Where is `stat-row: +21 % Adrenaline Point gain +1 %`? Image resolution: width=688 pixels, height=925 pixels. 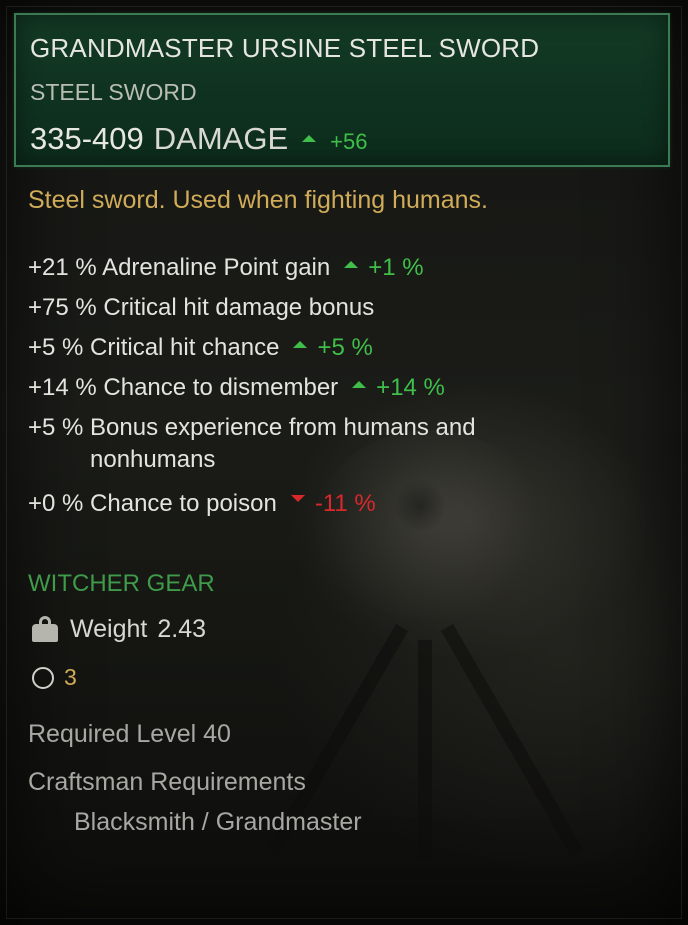 stat-row: +21 % Adrenaline Point gain +1 % is located at coordinates (252, 274).